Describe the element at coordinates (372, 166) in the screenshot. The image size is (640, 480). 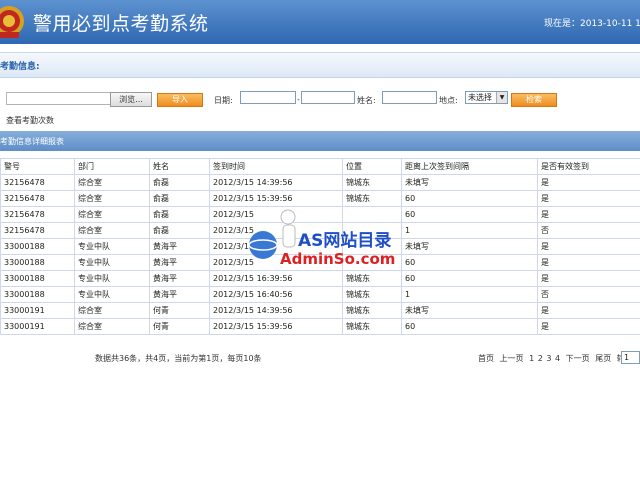
I see `column-header-location: 位置` at that location.